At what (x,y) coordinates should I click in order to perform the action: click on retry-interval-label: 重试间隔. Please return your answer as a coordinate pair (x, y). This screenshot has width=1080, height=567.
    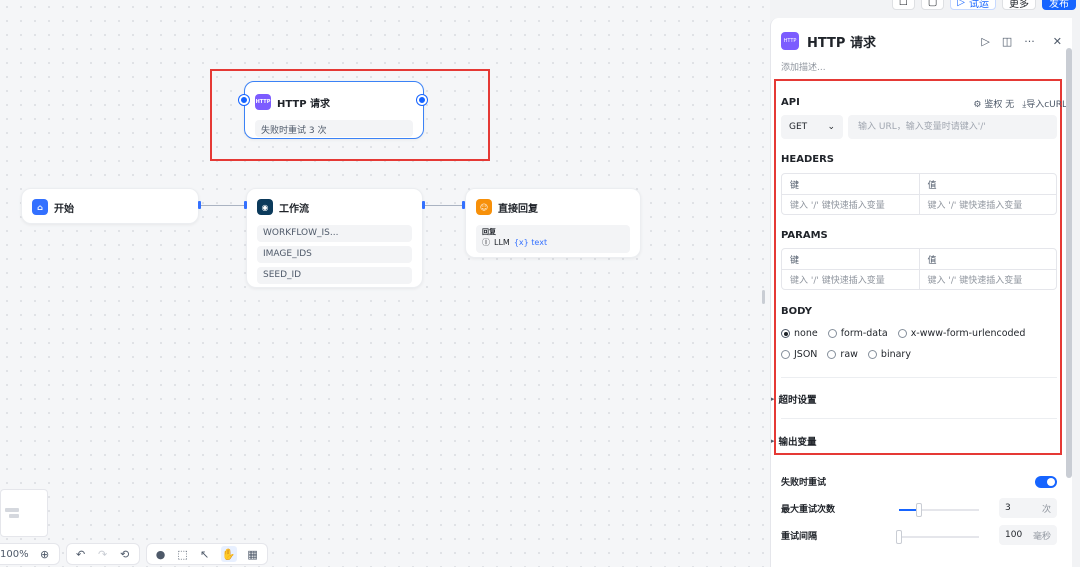
    Looking at the image, I should click on (799, 537).